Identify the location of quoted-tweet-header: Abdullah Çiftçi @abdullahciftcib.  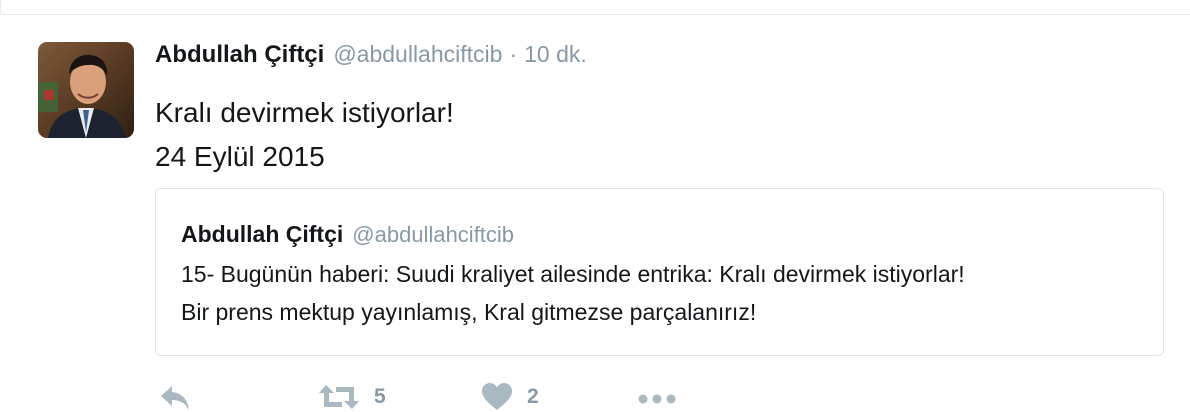
(347, 234).